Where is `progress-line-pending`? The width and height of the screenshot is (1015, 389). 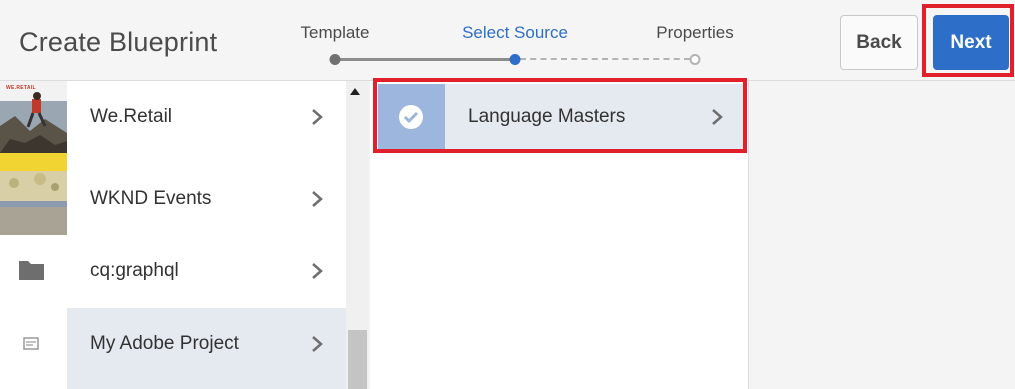
progress-line-pending is located at coordinates (605, 59).